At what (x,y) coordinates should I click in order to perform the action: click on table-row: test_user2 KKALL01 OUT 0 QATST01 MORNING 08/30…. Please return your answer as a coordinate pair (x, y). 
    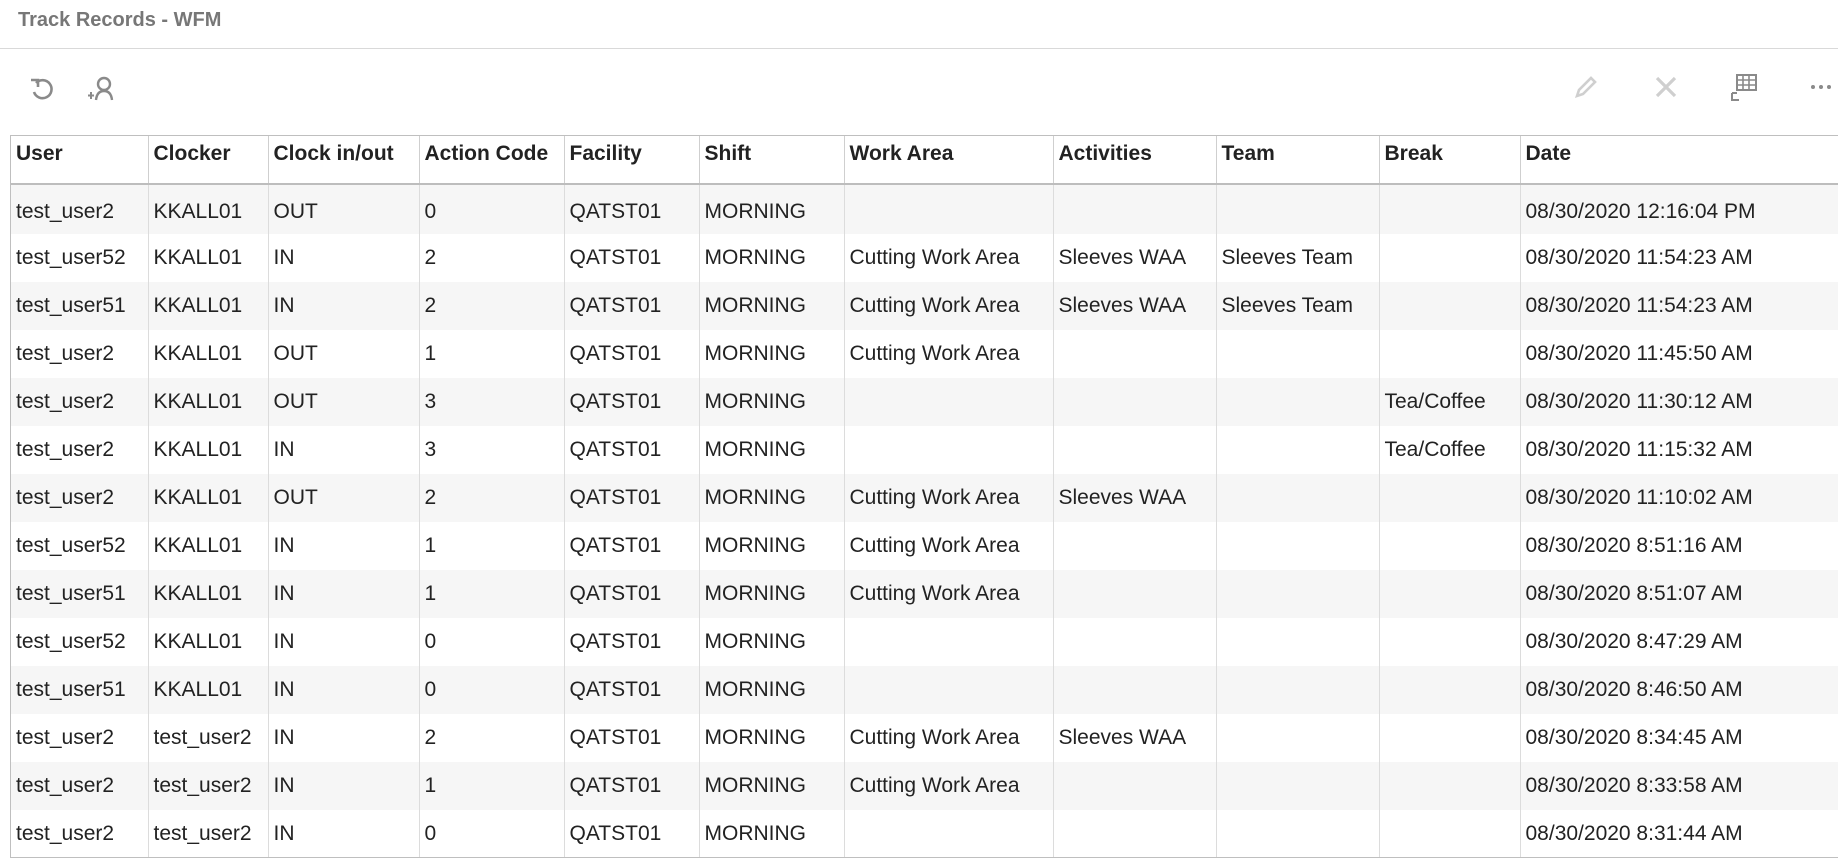
    Looking at the image, I should click on (924, 209).